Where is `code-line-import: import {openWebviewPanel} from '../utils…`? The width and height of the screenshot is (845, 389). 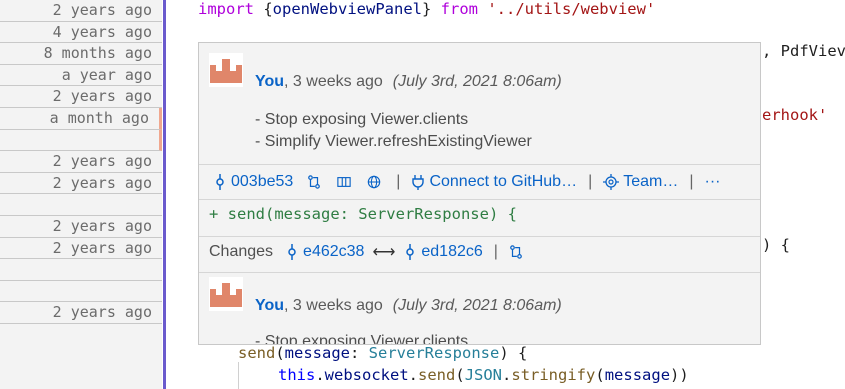
code-line-import: import {openWebviewPanel} from '../utils… is located at coordinates (426, 9).